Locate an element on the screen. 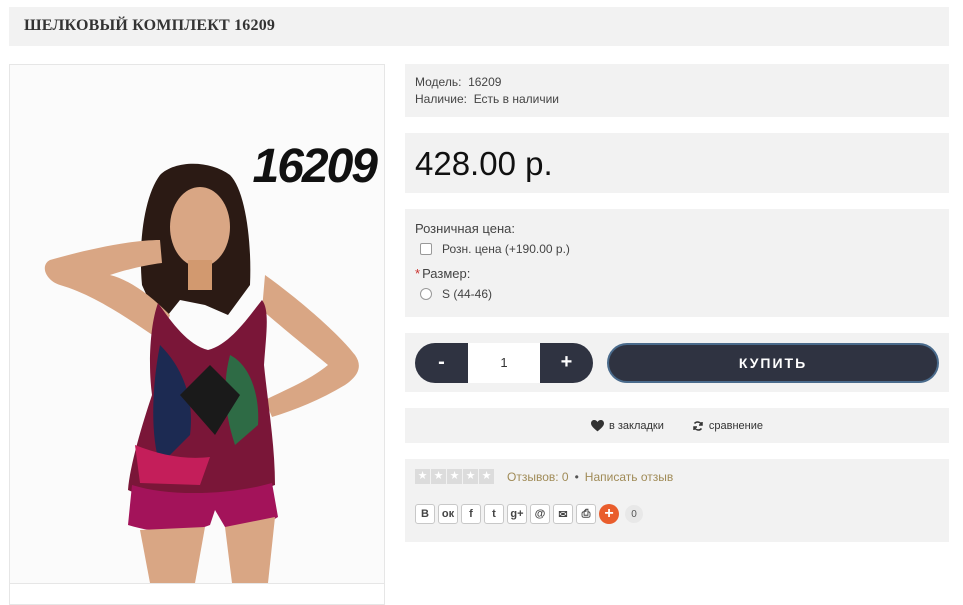  availability-value: Есть в наличии is located at coordinates (516, 99).